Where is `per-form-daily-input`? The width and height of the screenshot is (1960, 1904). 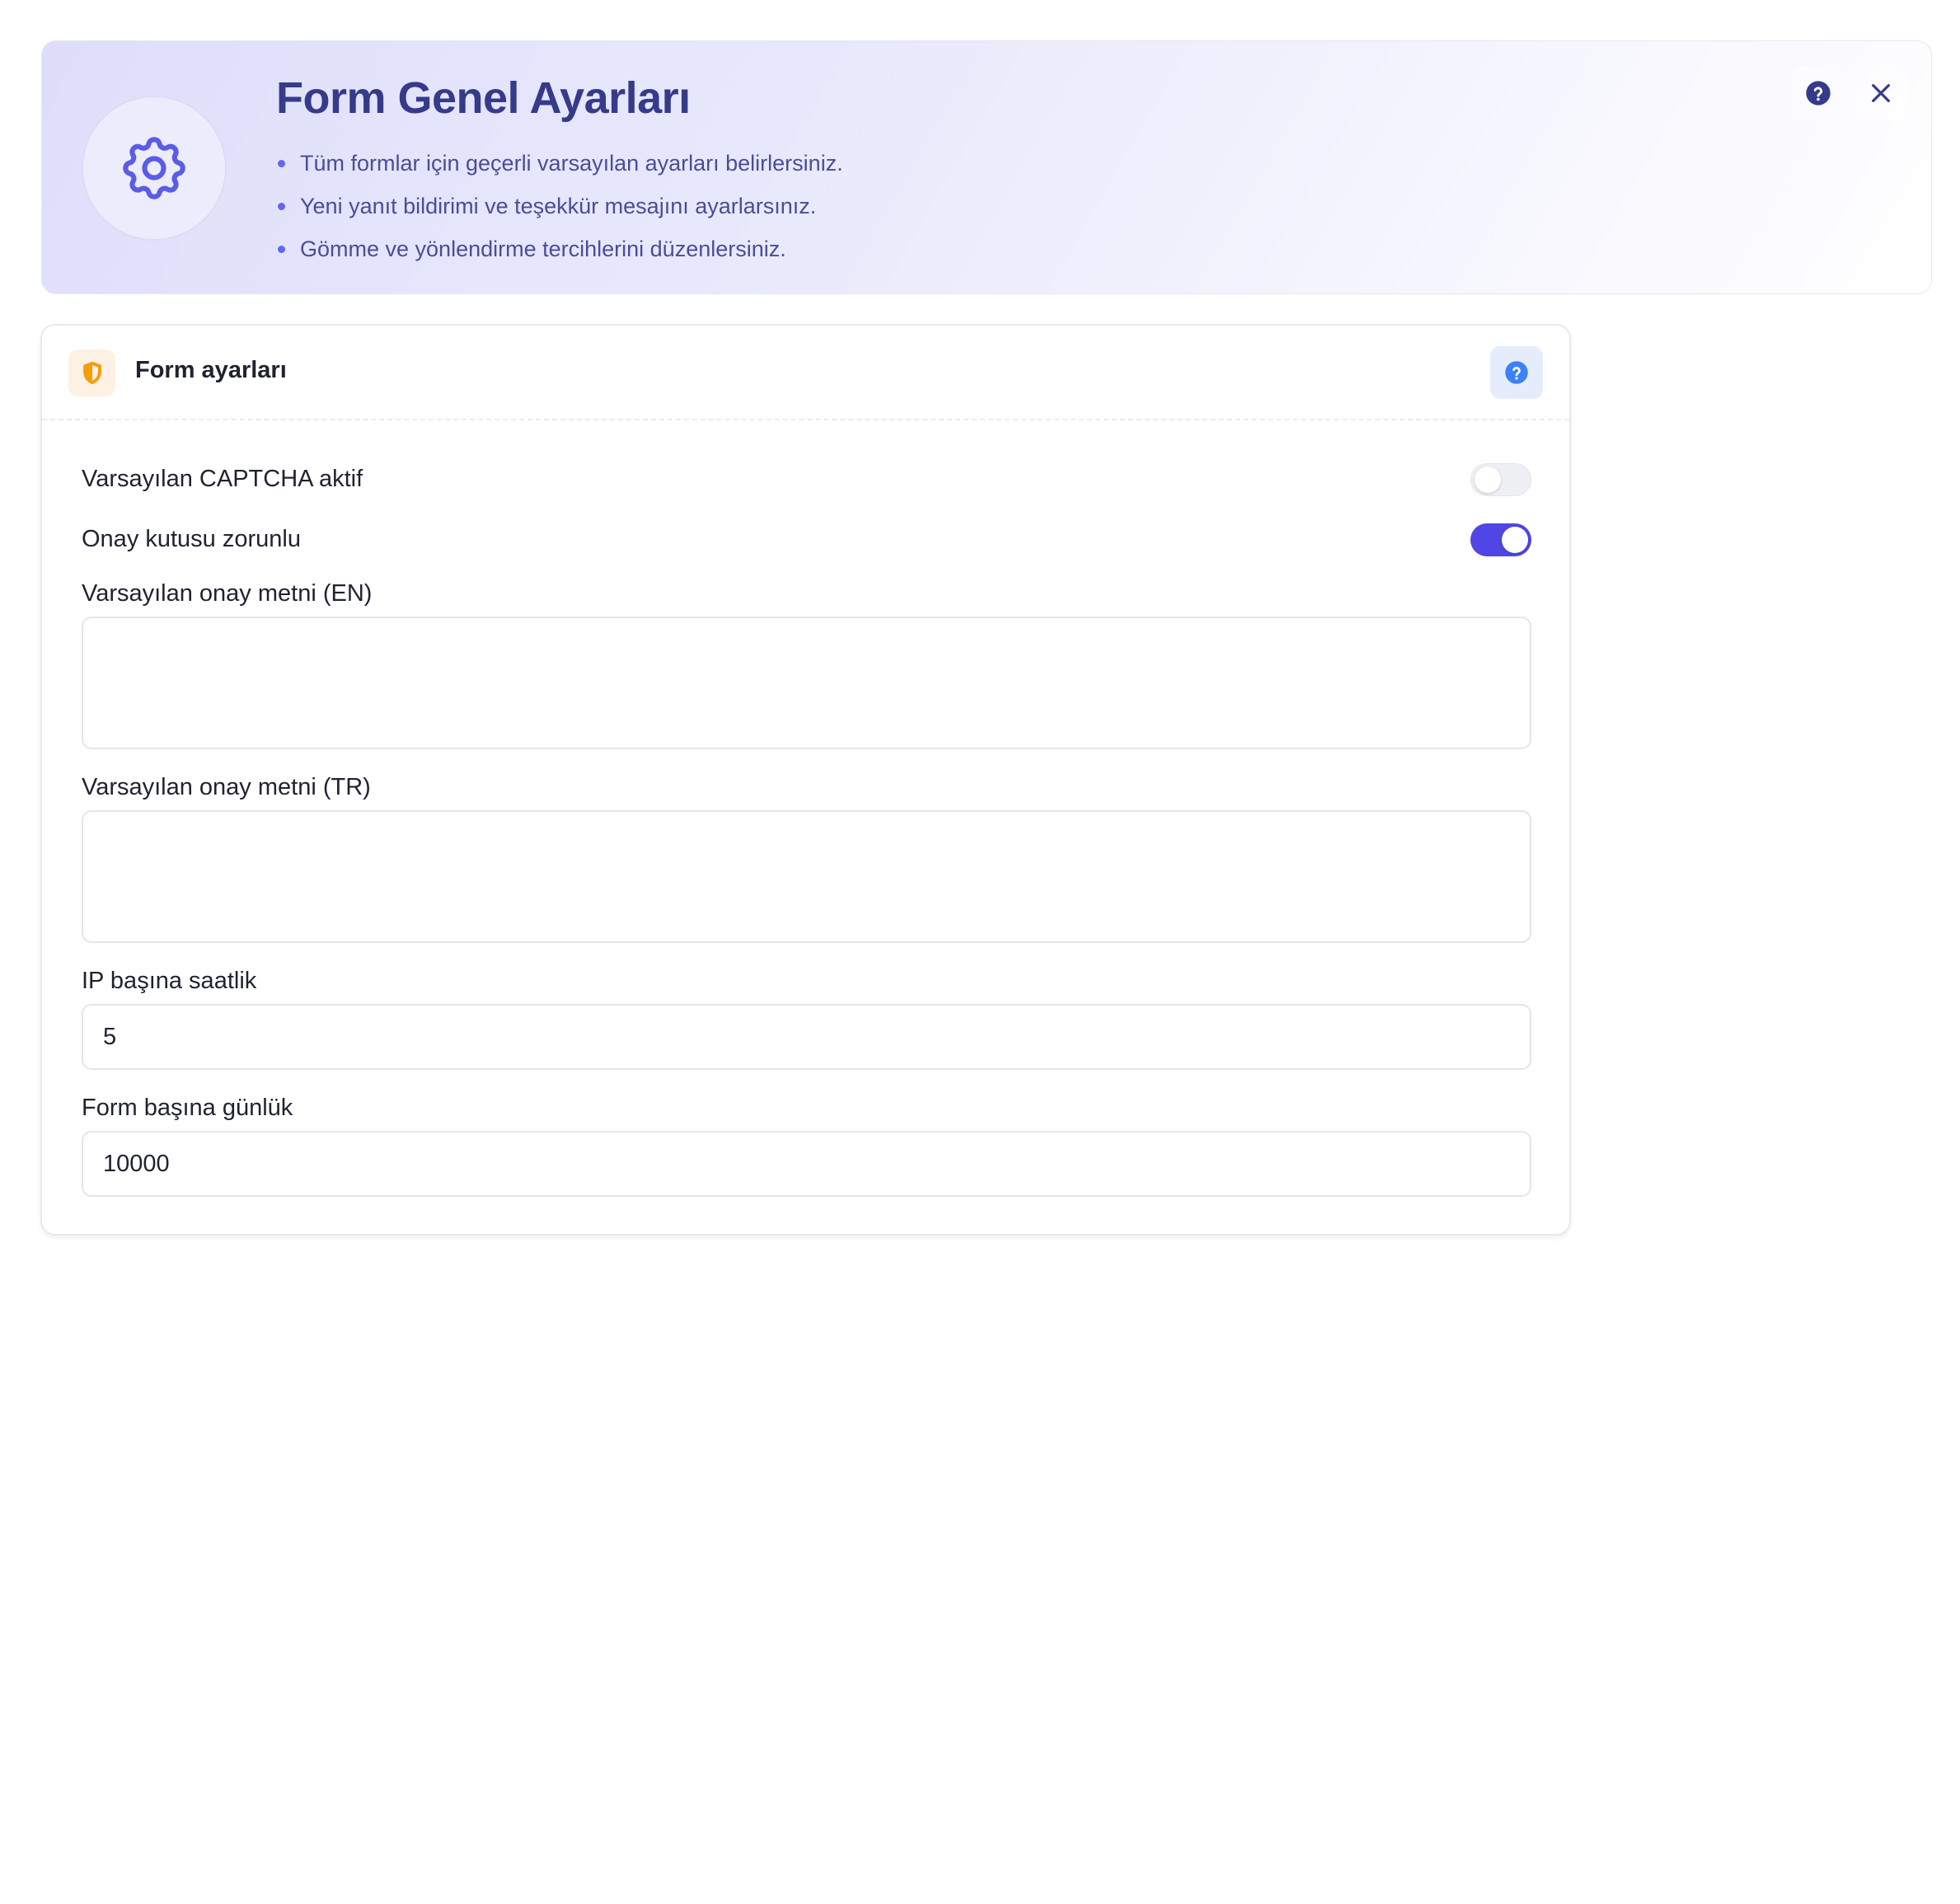
per-form-daily-input is located at coordinates (806, 1164).